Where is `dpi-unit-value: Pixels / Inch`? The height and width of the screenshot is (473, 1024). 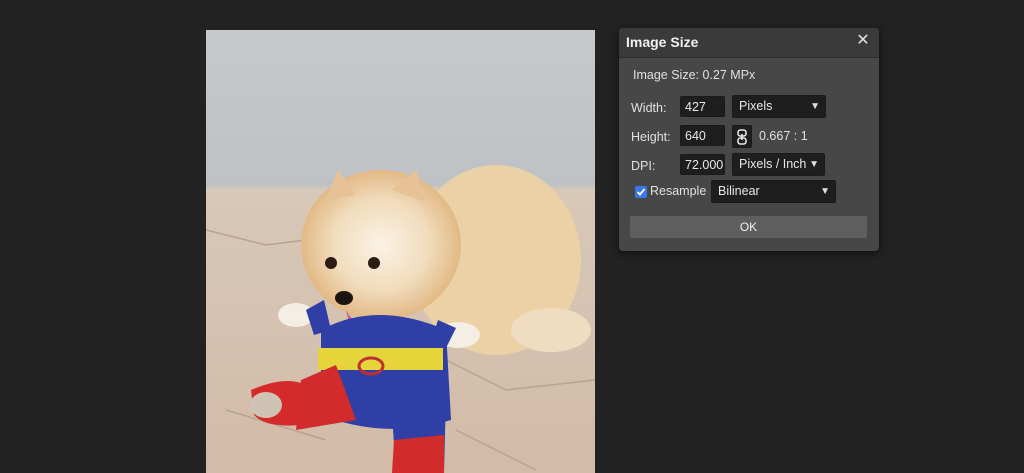 dpi-unit-value: Pixels / Inch is located at coordinates (773, 164).